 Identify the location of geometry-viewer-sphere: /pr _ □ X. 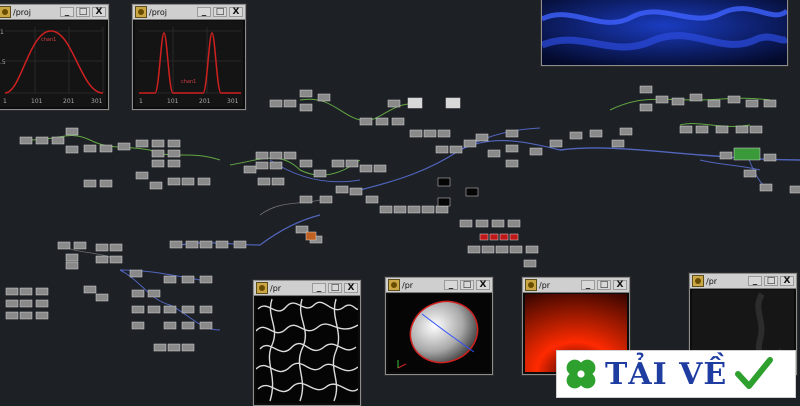
(439, 326).